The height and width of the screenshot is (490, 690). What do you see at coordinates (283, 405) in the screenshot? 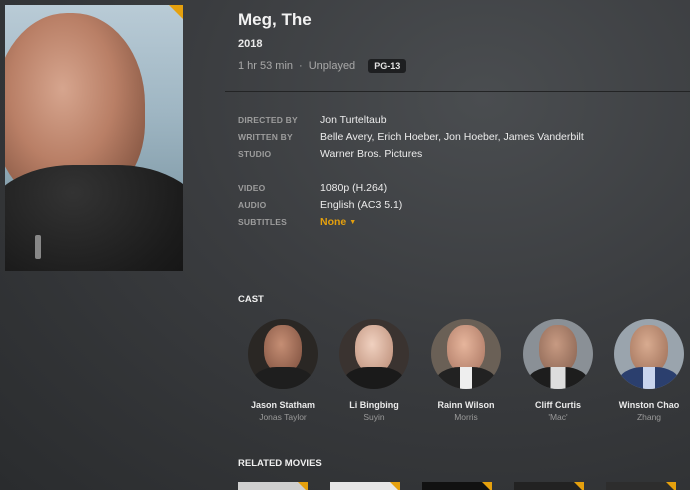
I see `actor-name: Jason Statham` at bounding box center [283, 405].